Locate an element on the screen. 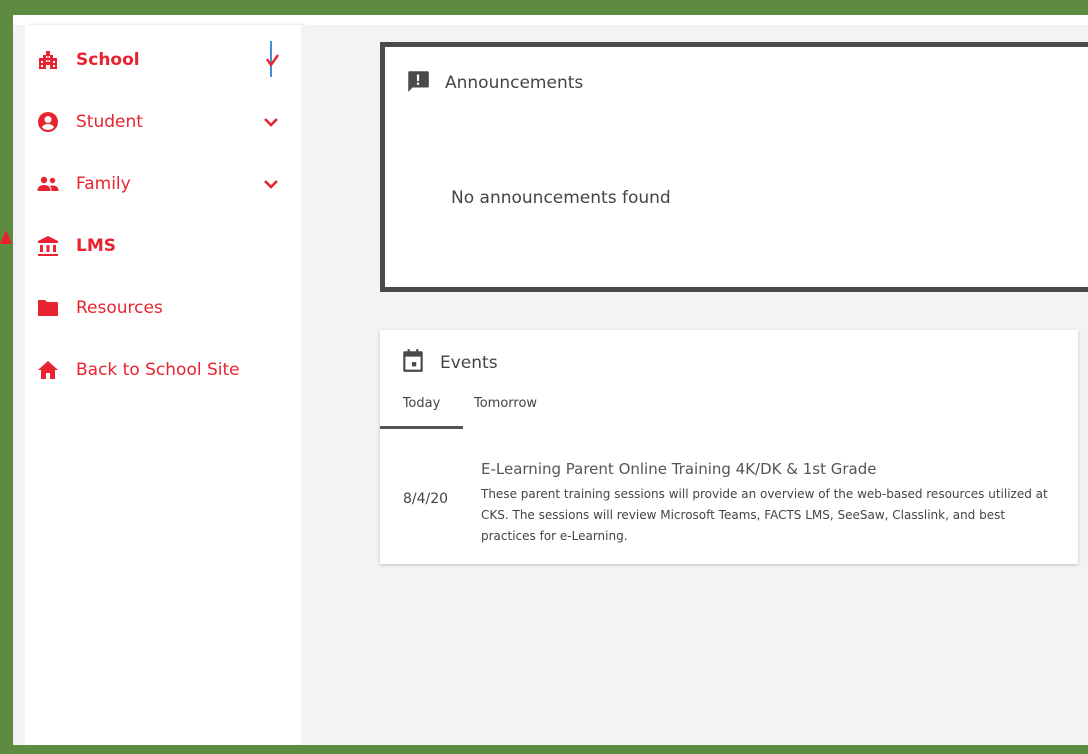  sidebar-item-label: Back to School Site is located at coordinates (158, 370).